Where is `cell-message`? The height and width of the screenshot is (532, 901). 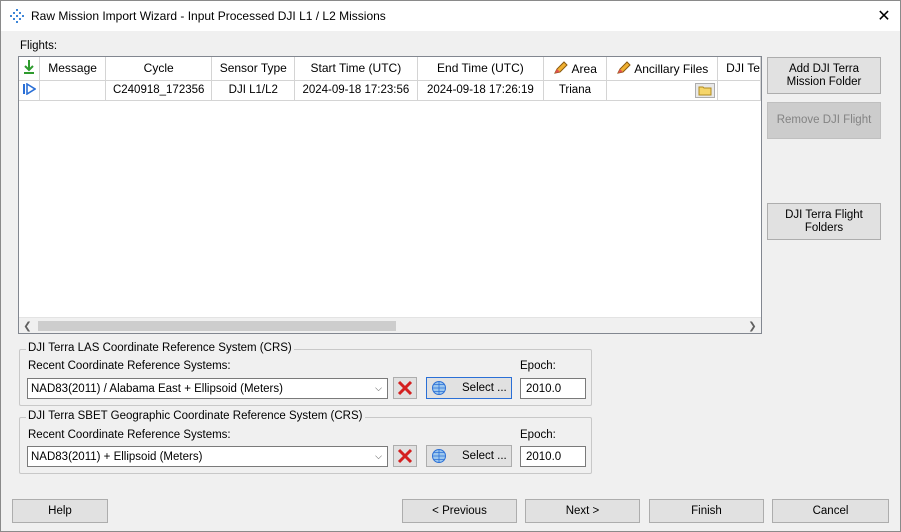
cell-message is located at coordinates (72, 90).